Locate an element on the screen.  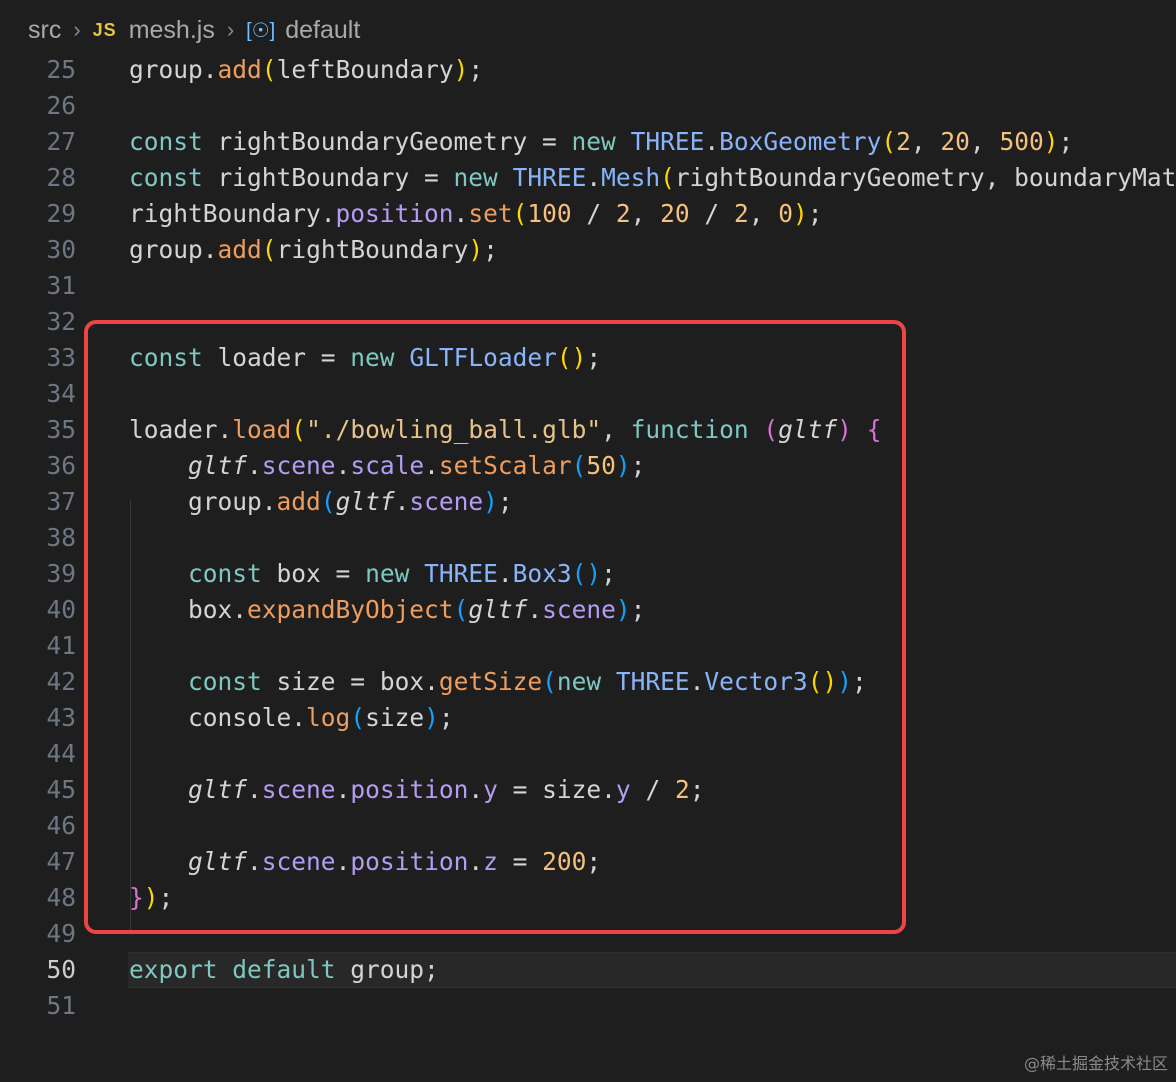
code-token: setScalar is located at coordinates (505, 465).